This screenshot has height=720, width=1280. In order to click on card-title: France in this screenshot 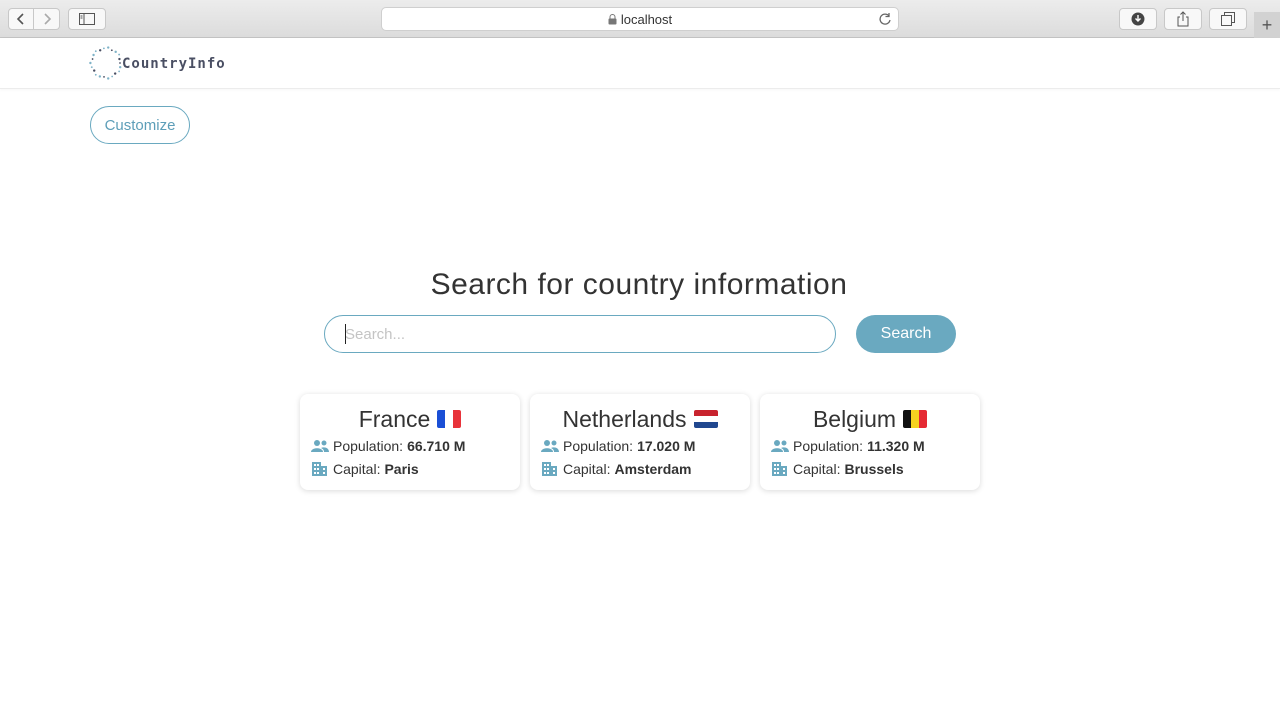, I will do `click(410, 419)`.